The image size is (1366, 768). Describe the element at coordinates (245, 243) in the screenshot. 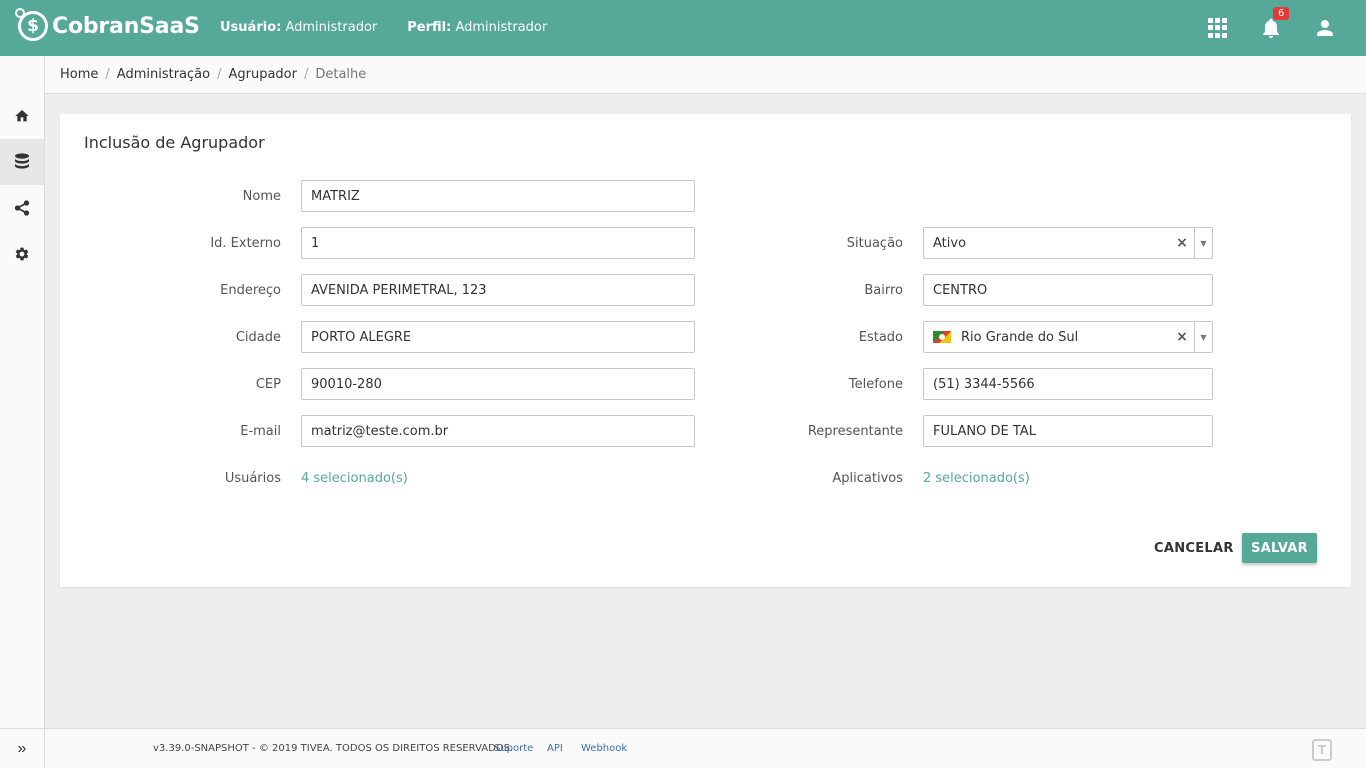

I see `id-externo-label: Id. Externo` at that location.